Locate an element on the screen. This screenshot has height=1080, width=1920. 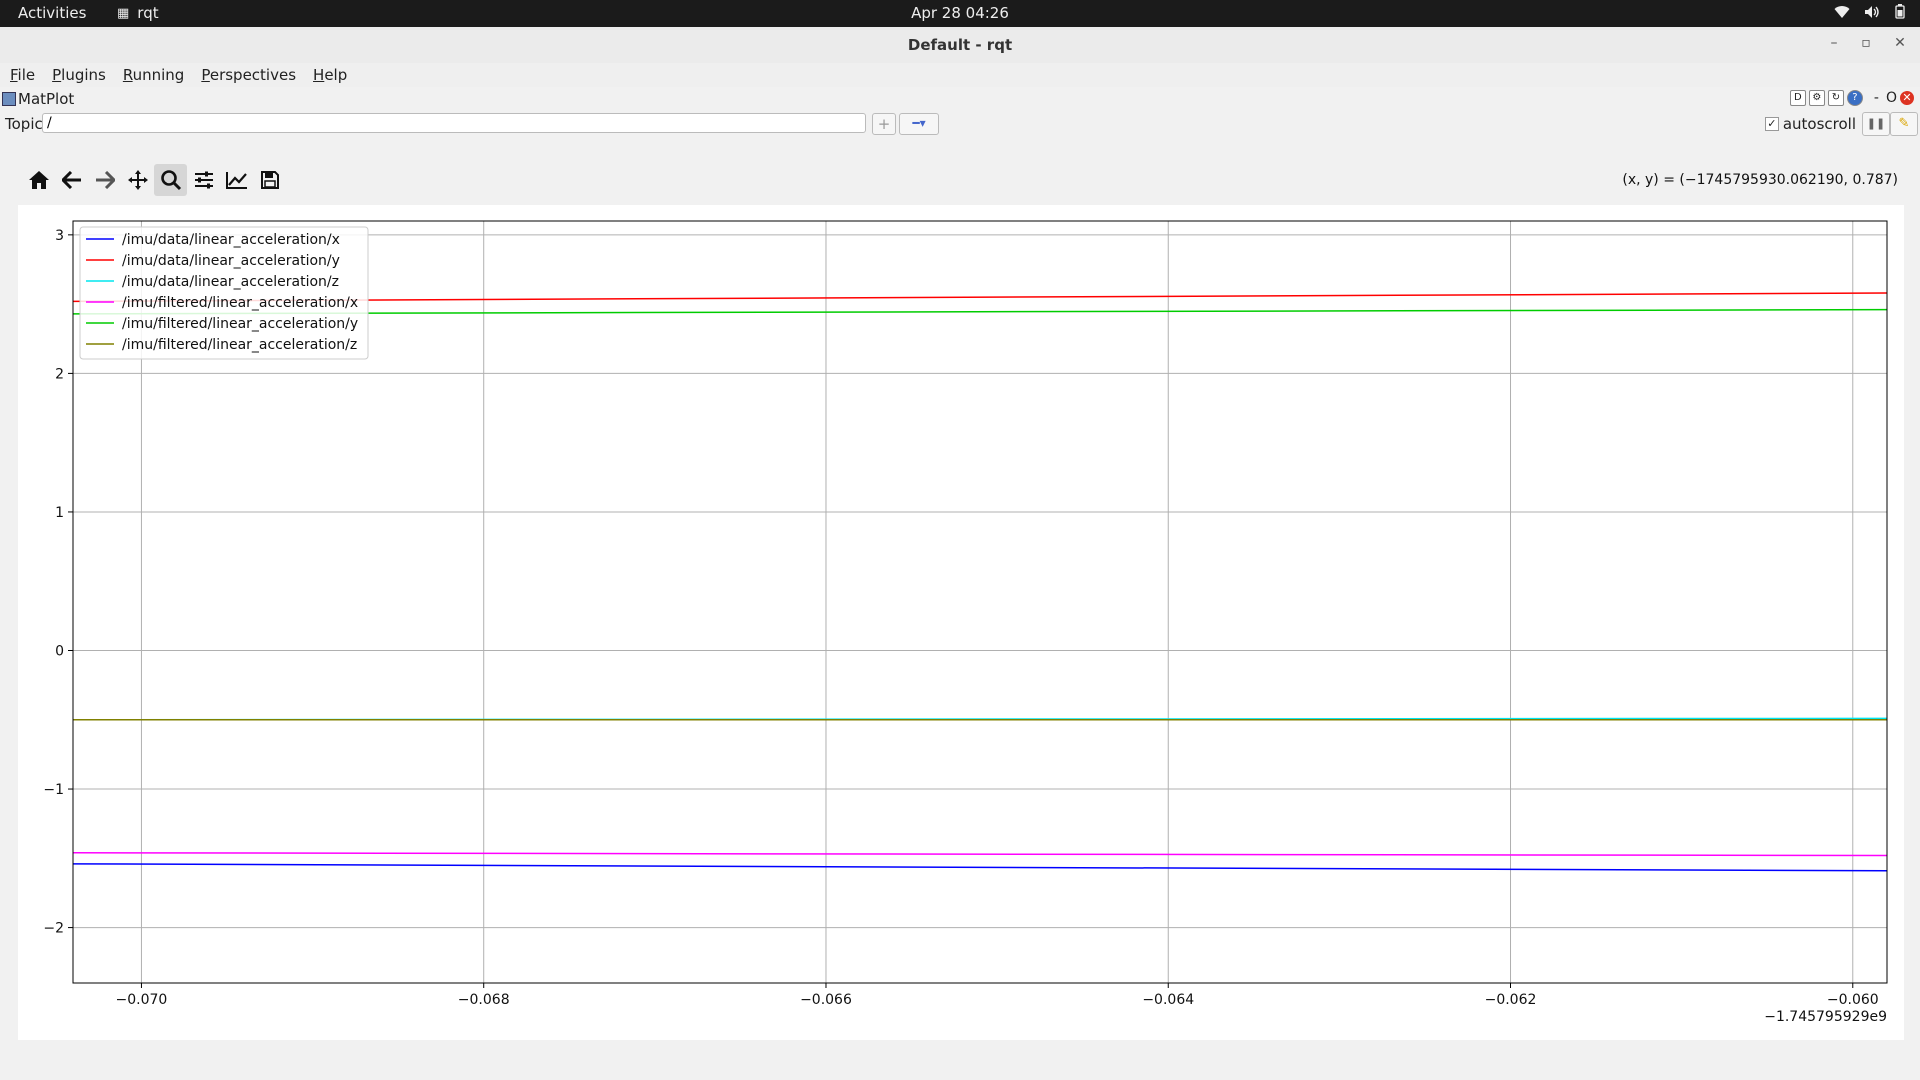
autoscroll-toggle: ✓ autoscroll is located at coordinates (1810, 124).